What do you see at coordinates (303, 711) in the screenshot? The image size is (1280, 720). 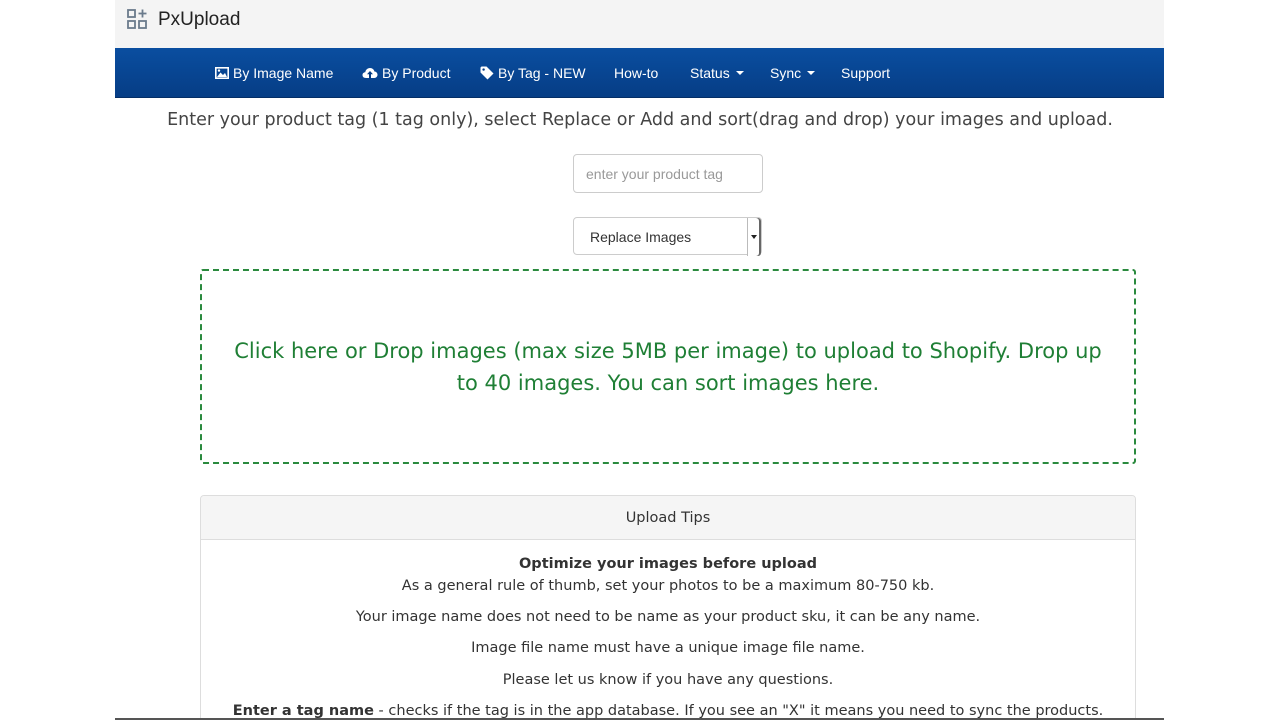 I see `tips-tag-bold: Enter a tag name` at bounding box center [303, 711].